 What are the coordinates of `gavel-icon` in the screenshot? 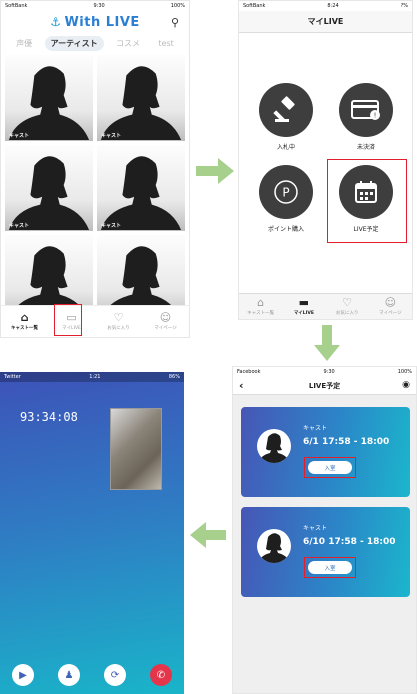 It's located at (284, 109).